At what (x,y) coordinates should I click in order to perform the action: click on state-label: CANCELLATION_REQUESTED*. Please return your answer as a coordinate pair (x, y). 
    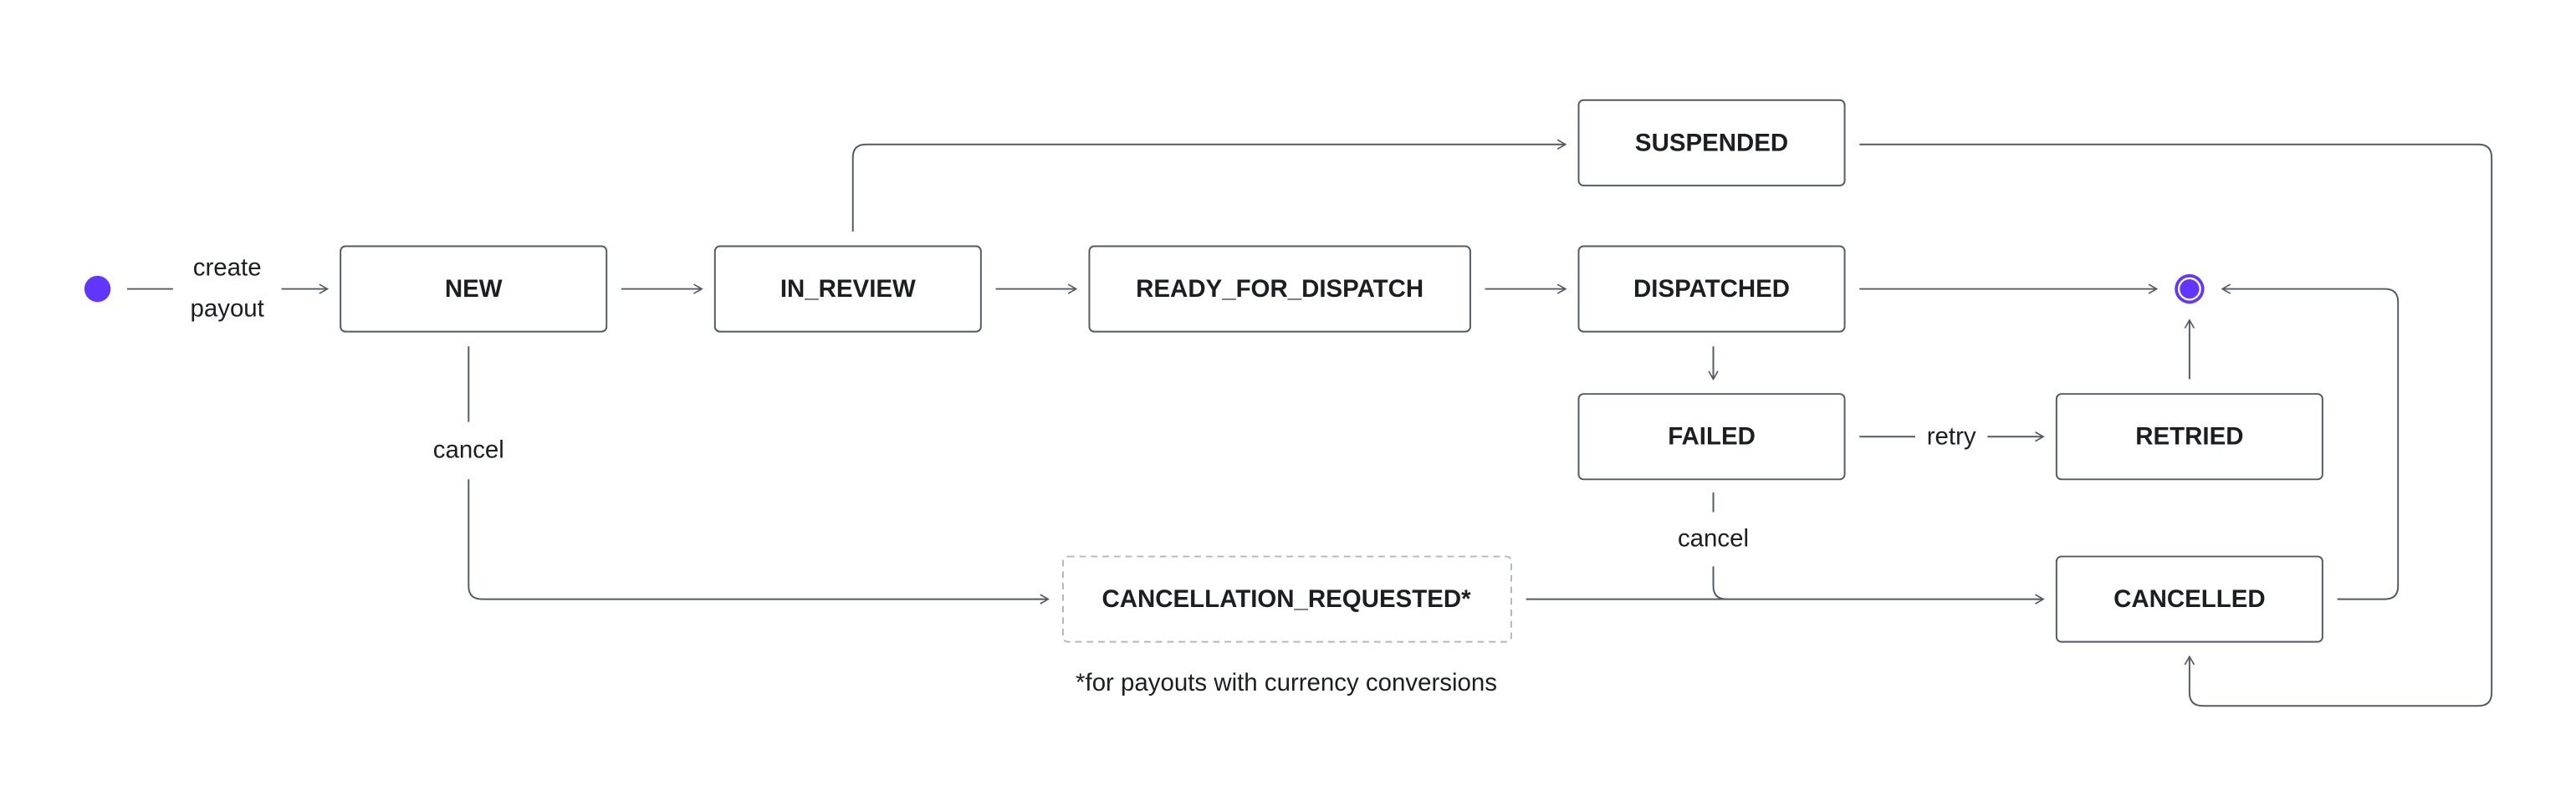
    Looking at the image, I should click on (1287, 599).